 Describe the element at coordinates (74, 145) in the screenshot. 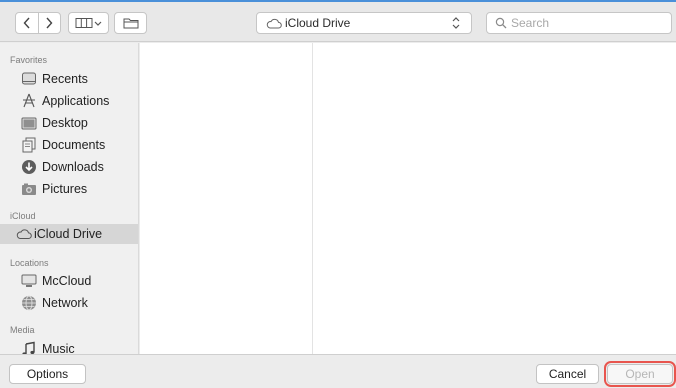

I see `sidebar-item-label: Documents` at that location.